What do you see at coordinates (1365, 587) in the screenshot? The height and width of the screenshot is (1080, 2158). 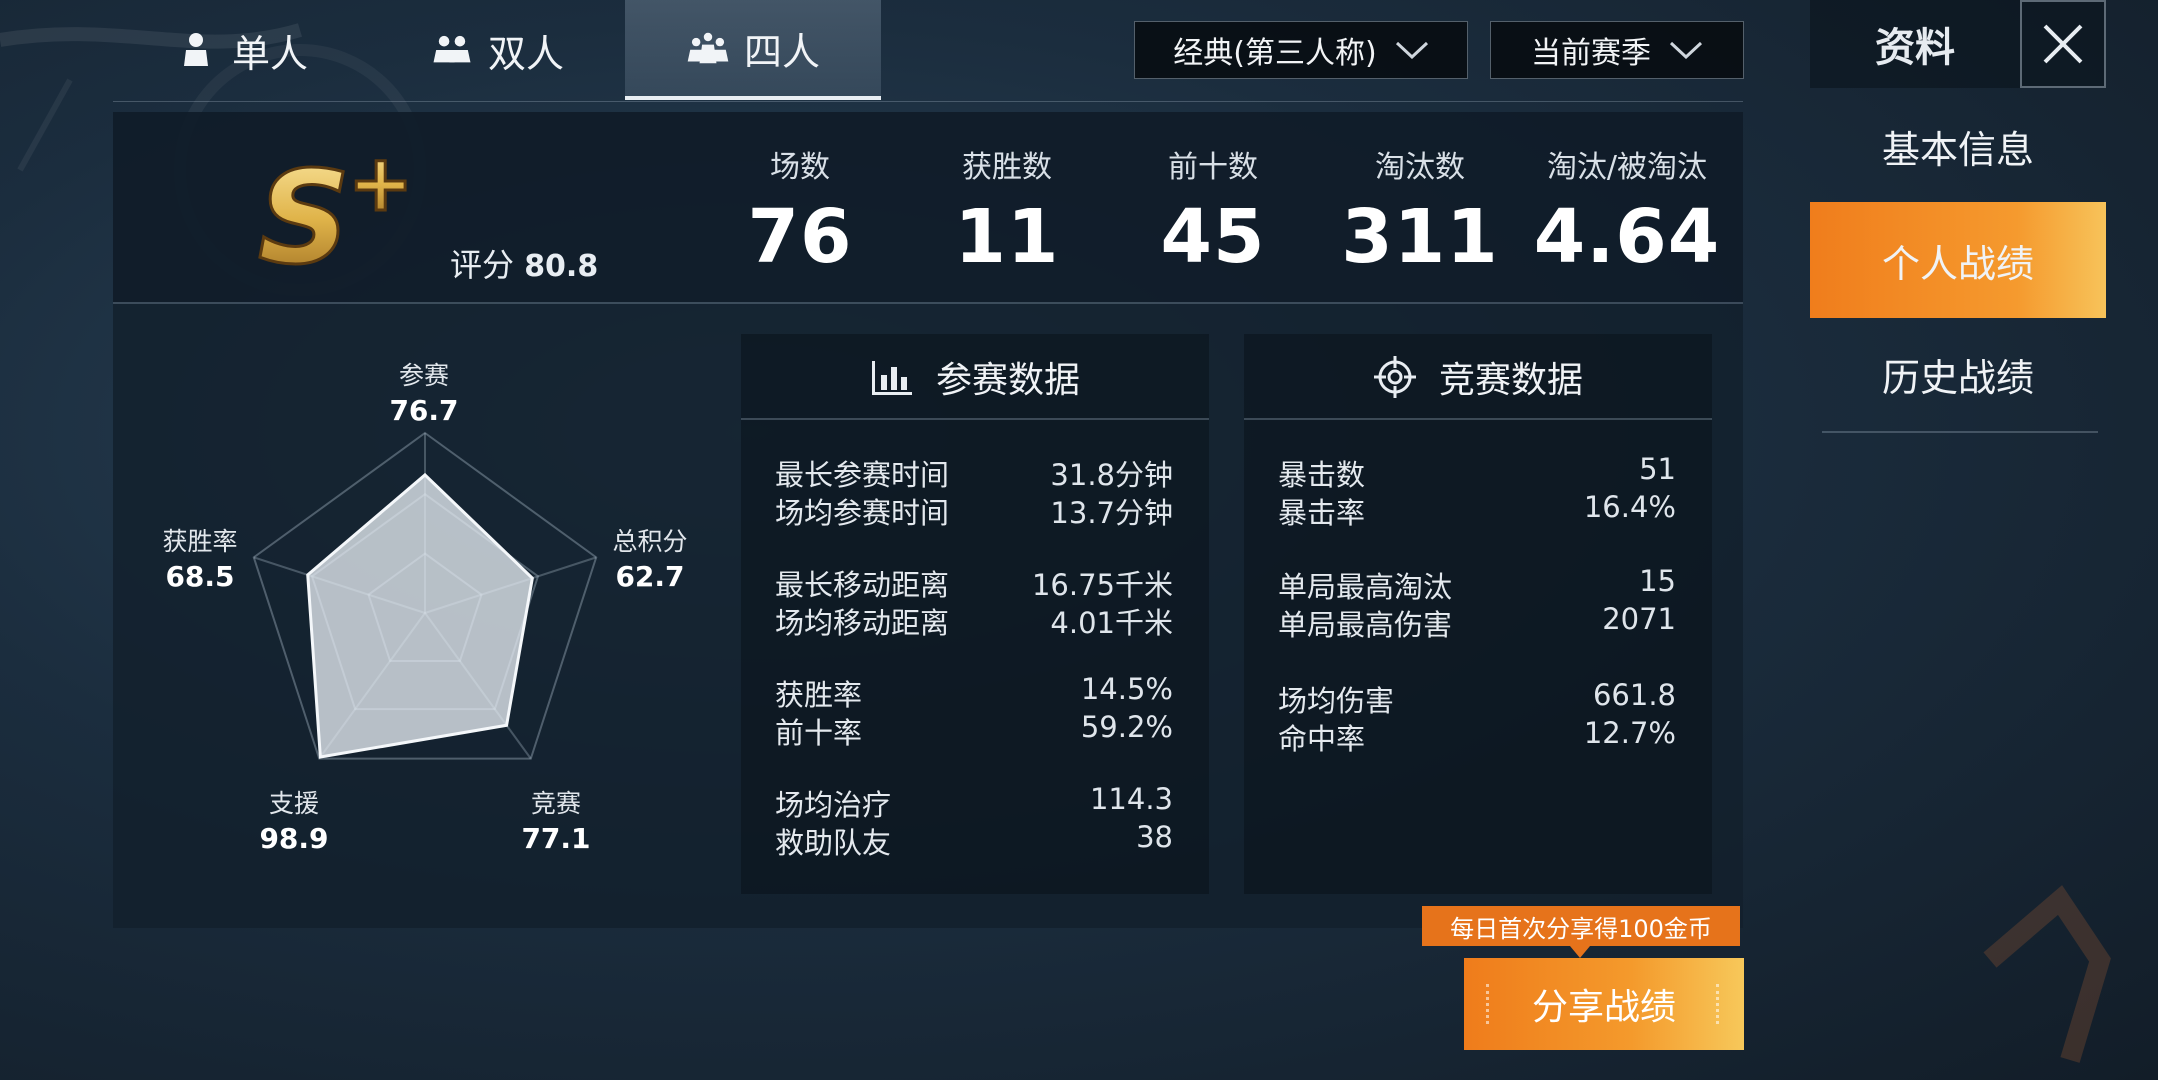 I see `data-label: 单局最高淘汰` at bounding box center [1365, 587].